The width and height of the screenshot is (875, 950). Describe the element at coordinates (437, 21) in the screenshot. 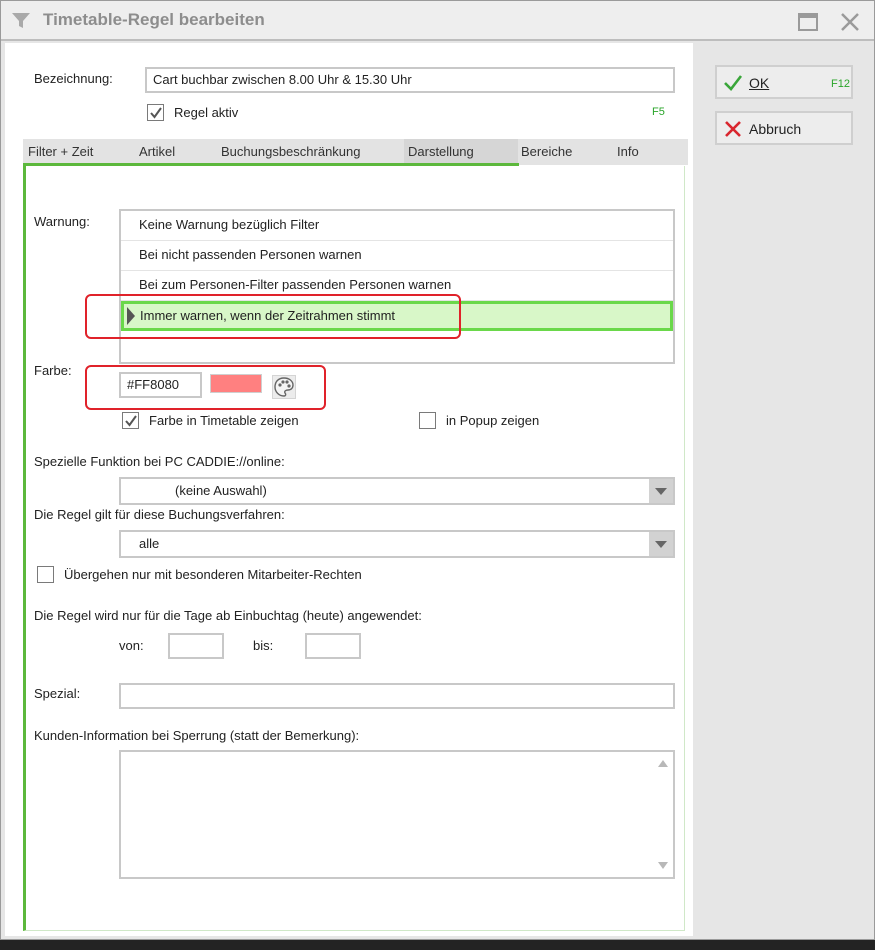

I see `title-bar: Timetable-Regel bearbeiten` at that location.